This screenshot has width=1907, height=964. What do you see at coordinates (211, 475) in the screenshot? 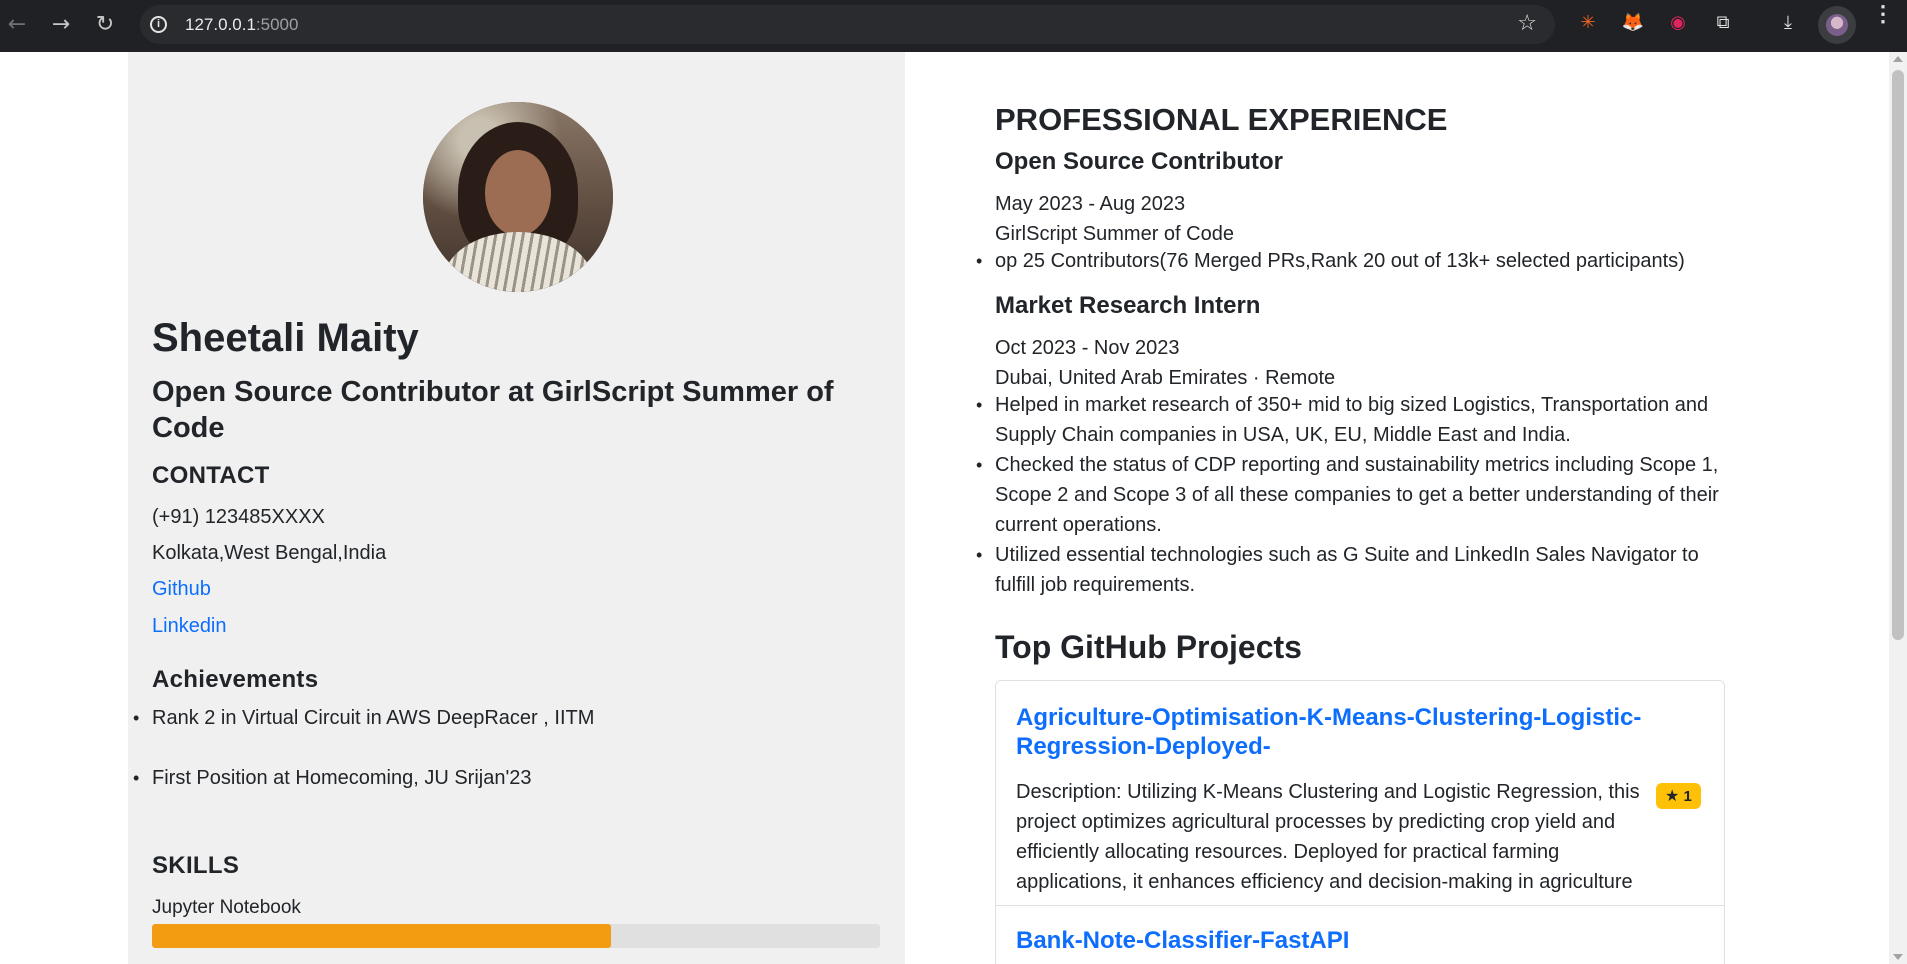
I see `contact-heading: CONTACT` at bounding box center [211, 475].